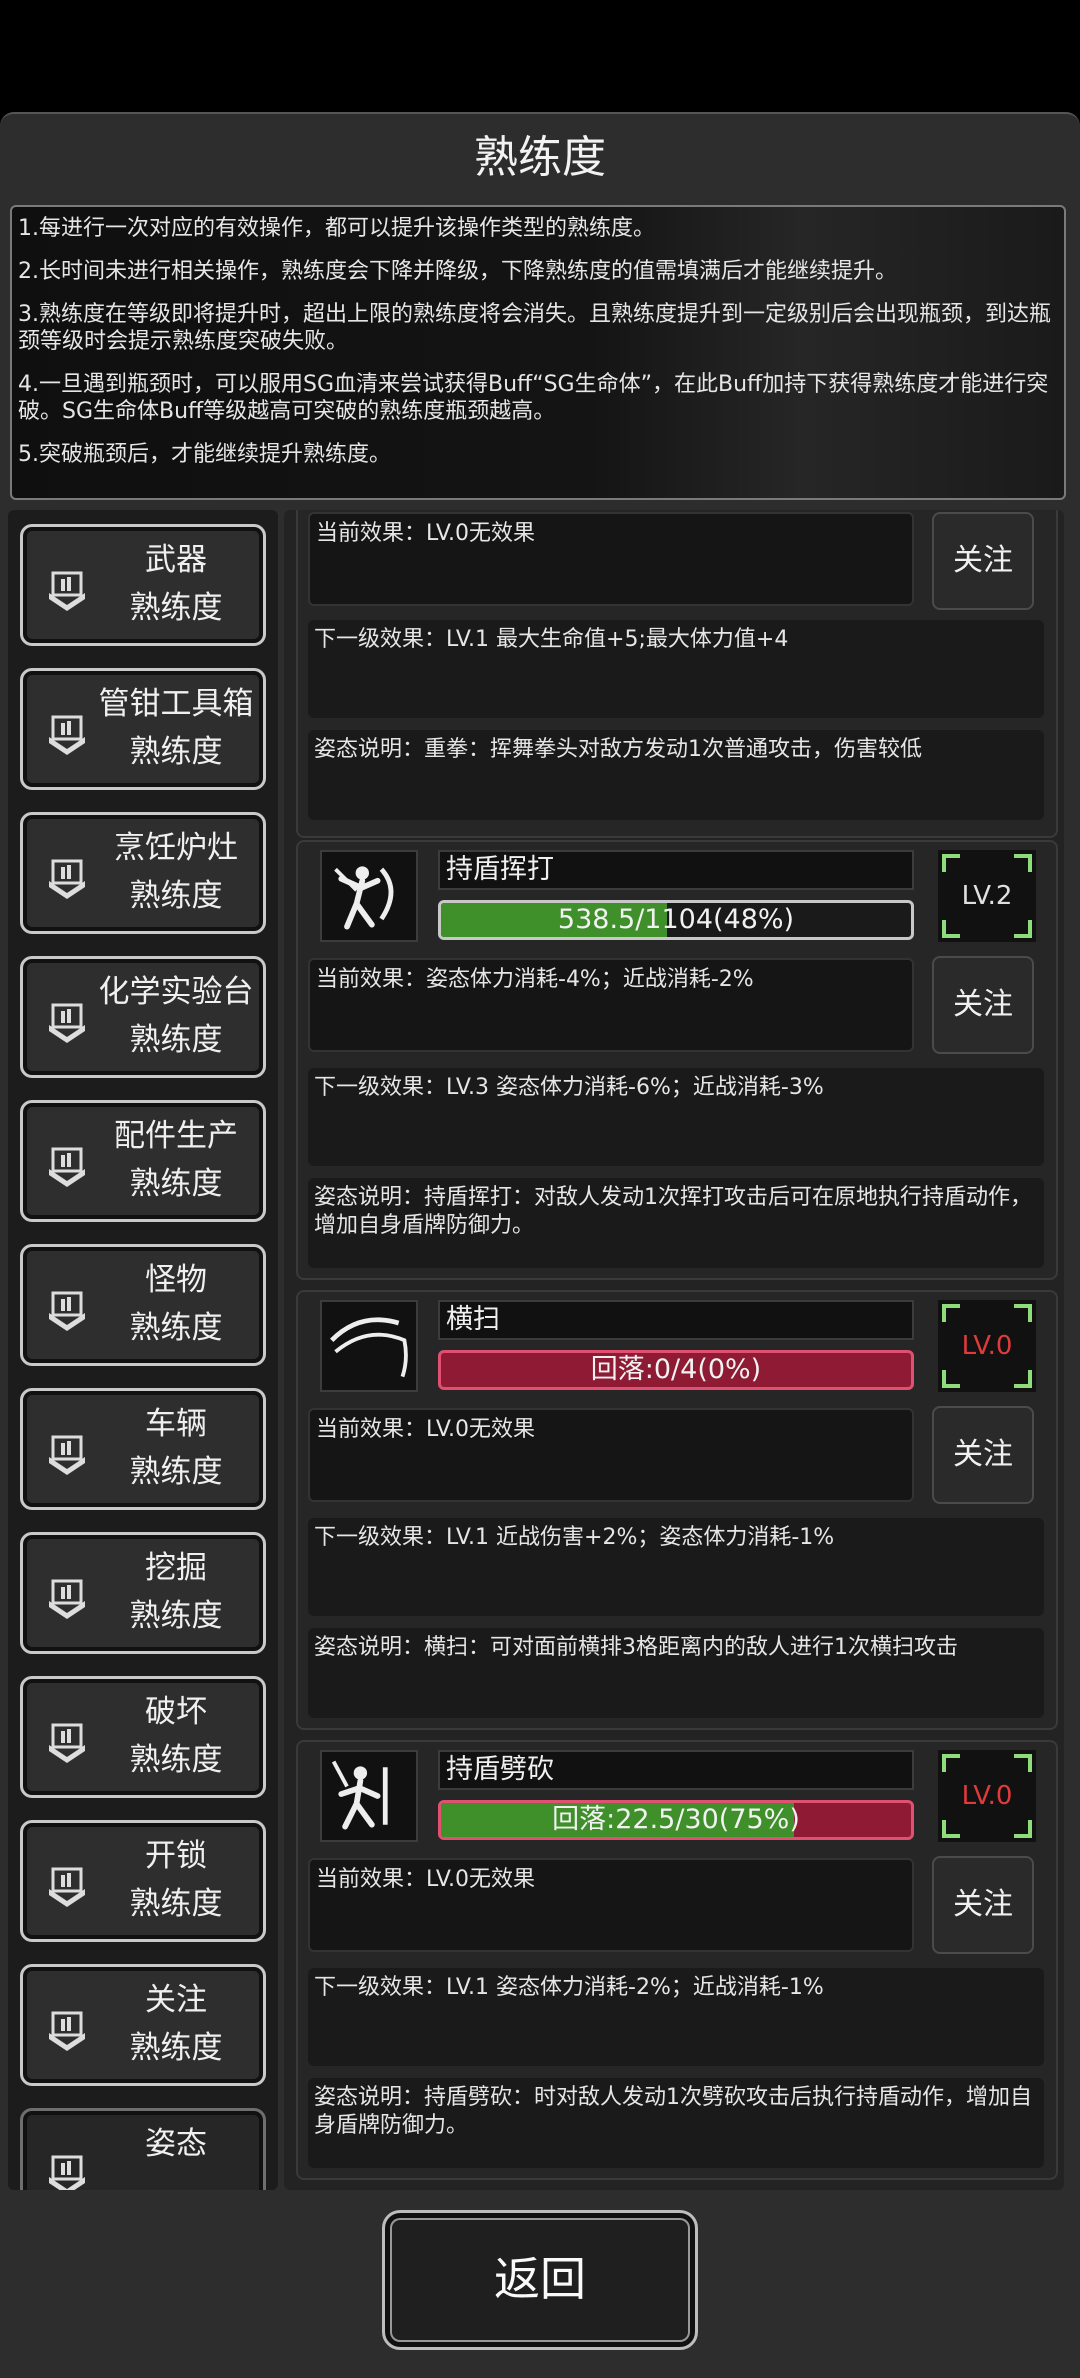 This screenshot has width=1080, height=2378. I want to click on sidebar-item-label: 化学实验台, so click(176, 992).